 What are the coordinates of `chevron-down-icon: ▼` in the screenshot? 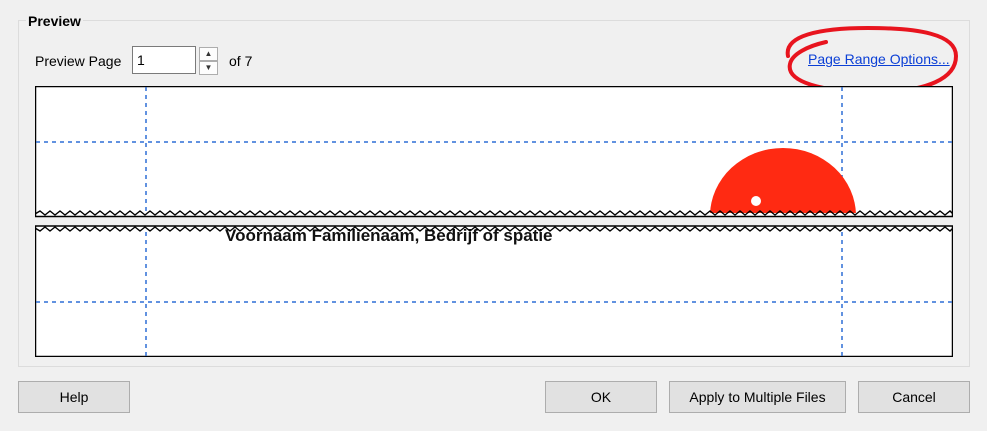 It's located at (208, 67).